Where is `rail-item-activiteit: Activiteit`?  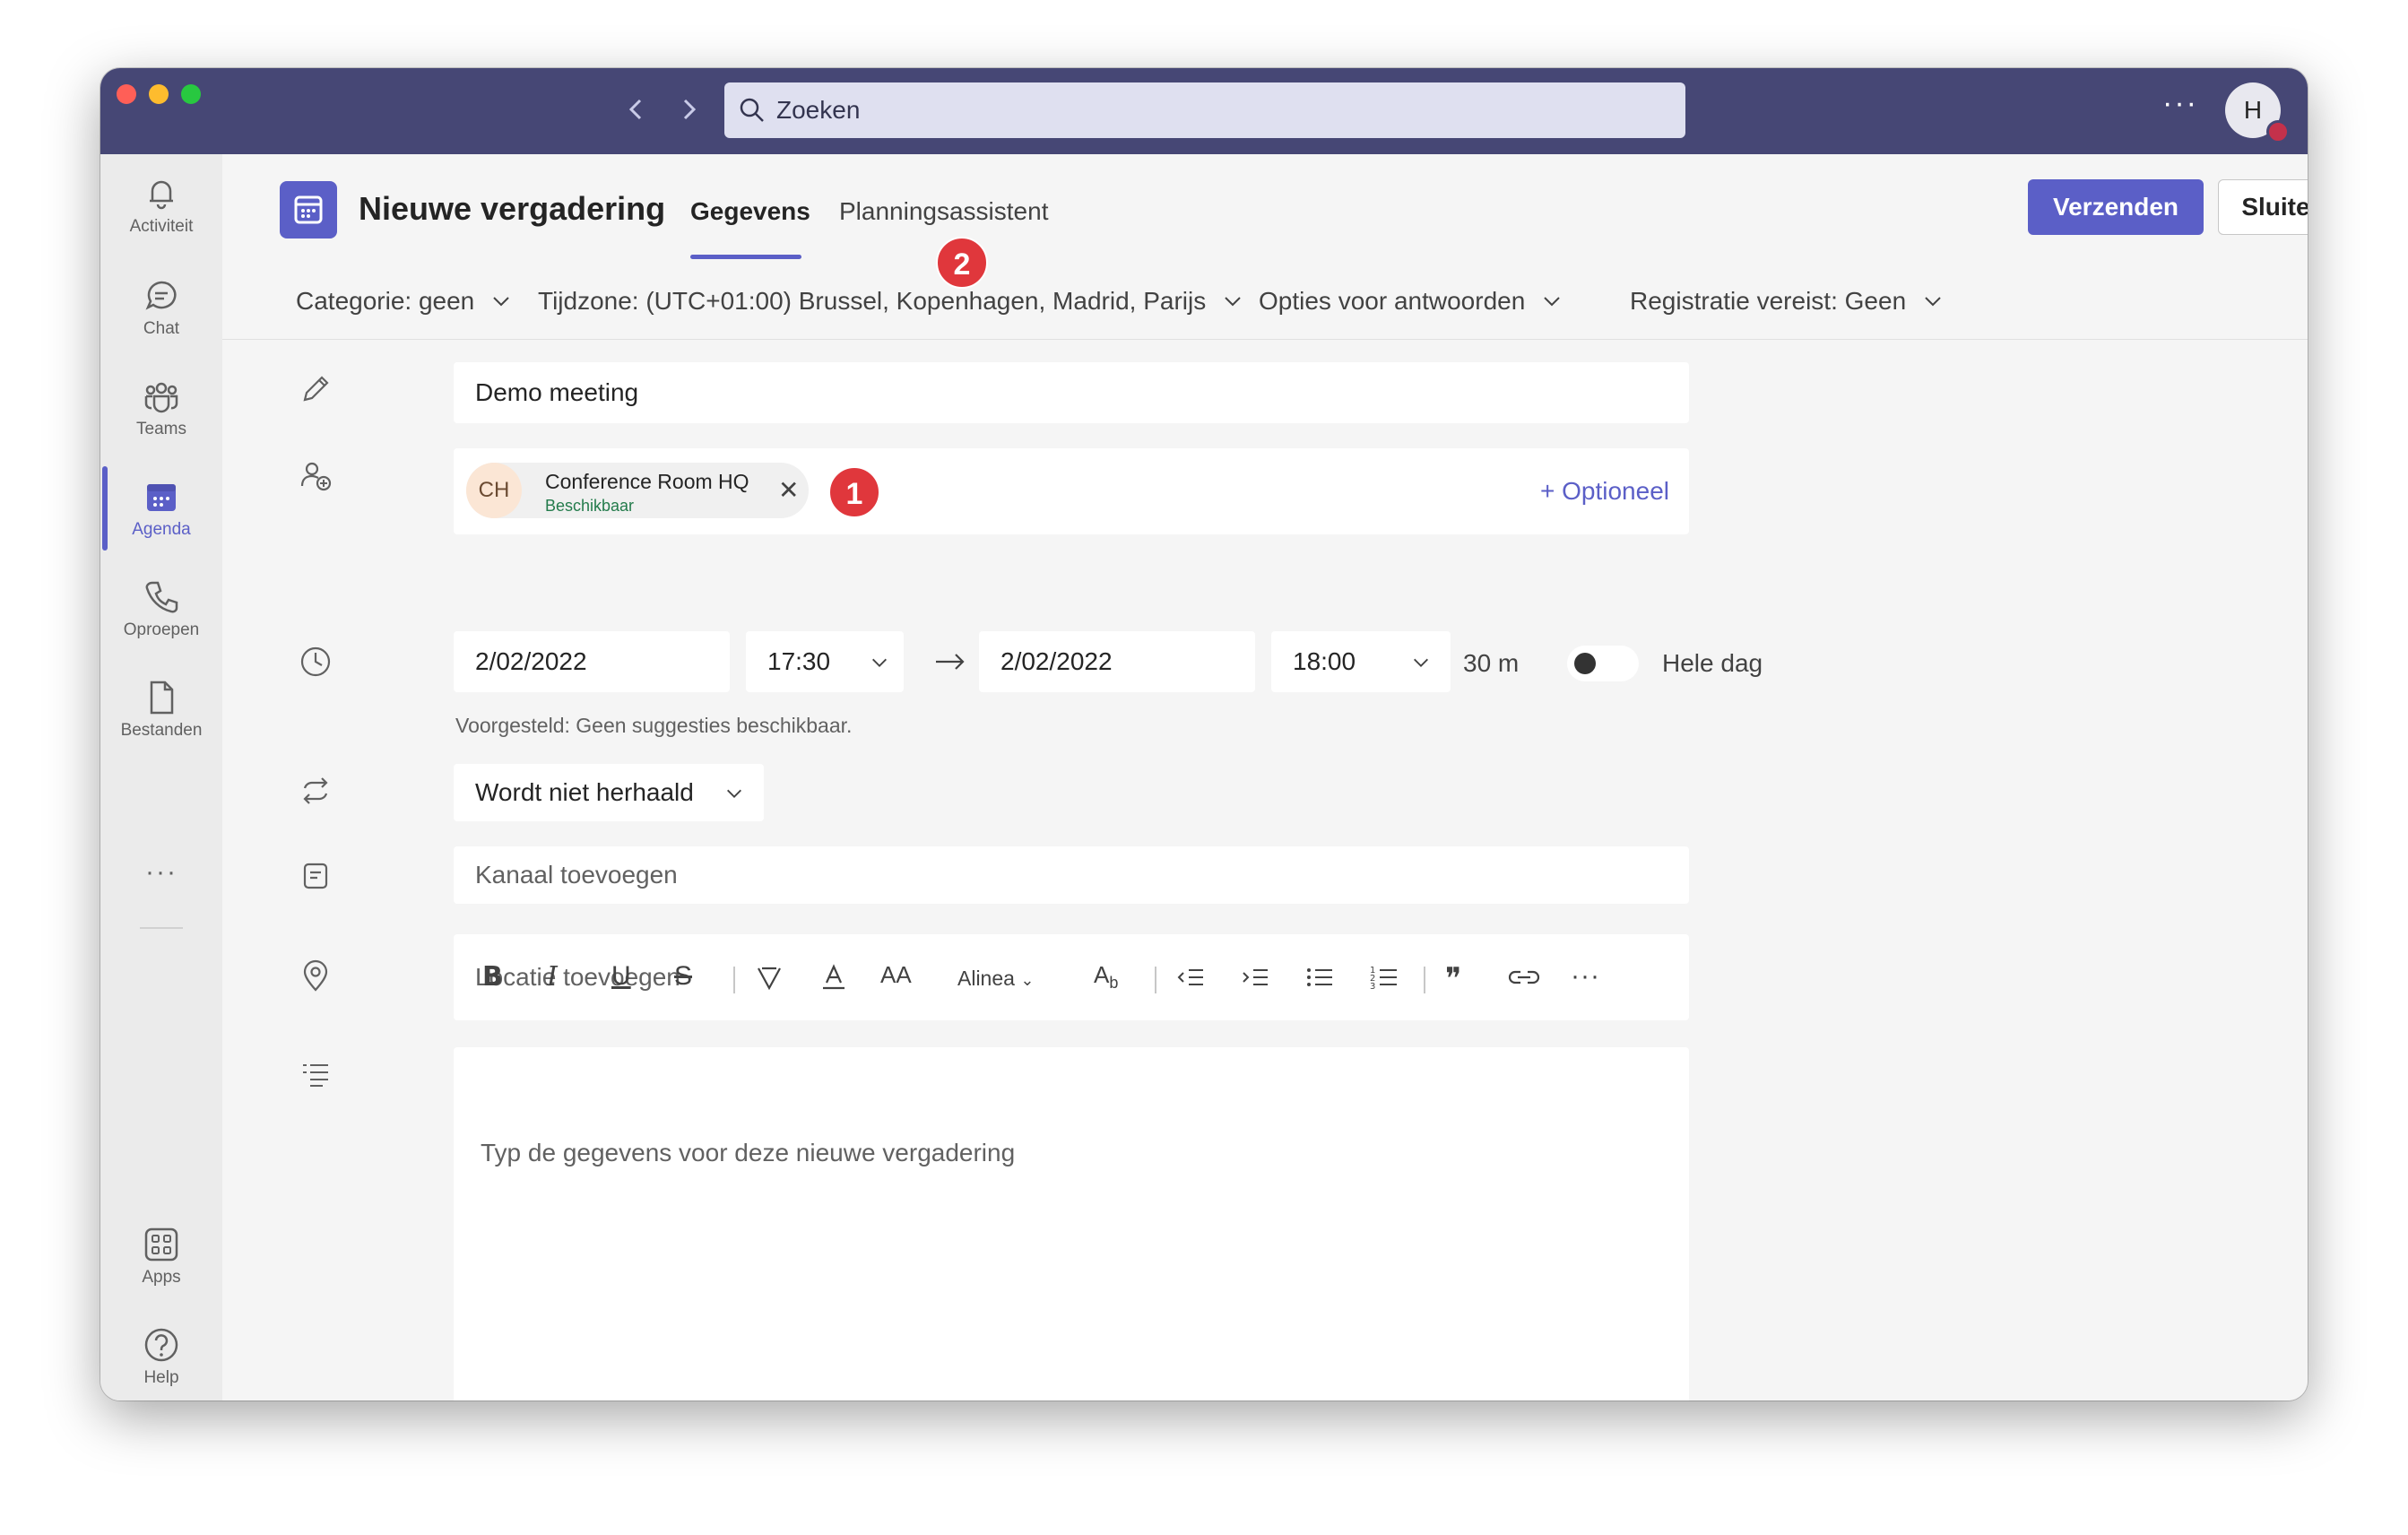
rail-item-activiteit: Activiteit is located at coordinates (161, 219).